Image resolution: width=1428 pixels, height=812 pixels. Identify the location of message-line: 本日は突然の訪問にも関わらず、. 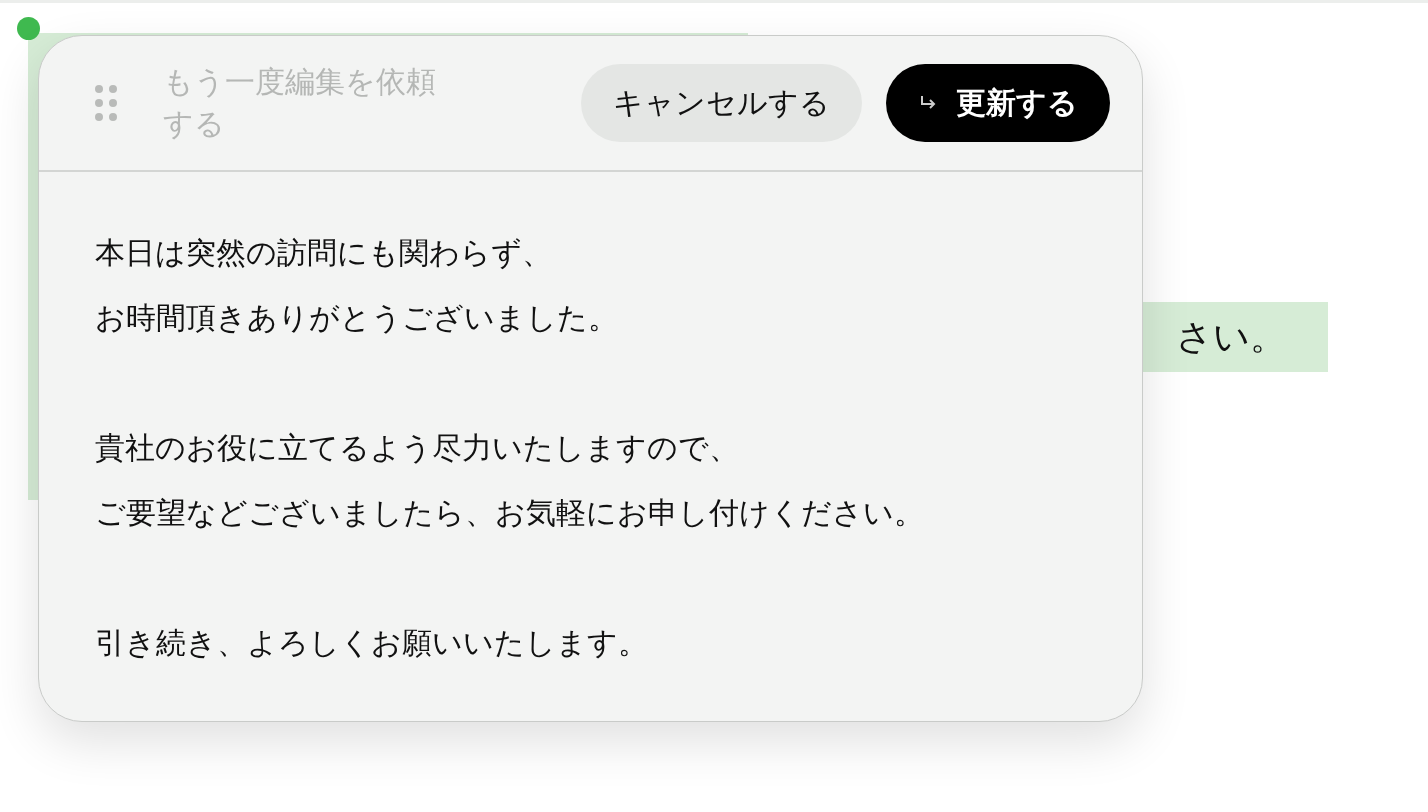
(324, 253).